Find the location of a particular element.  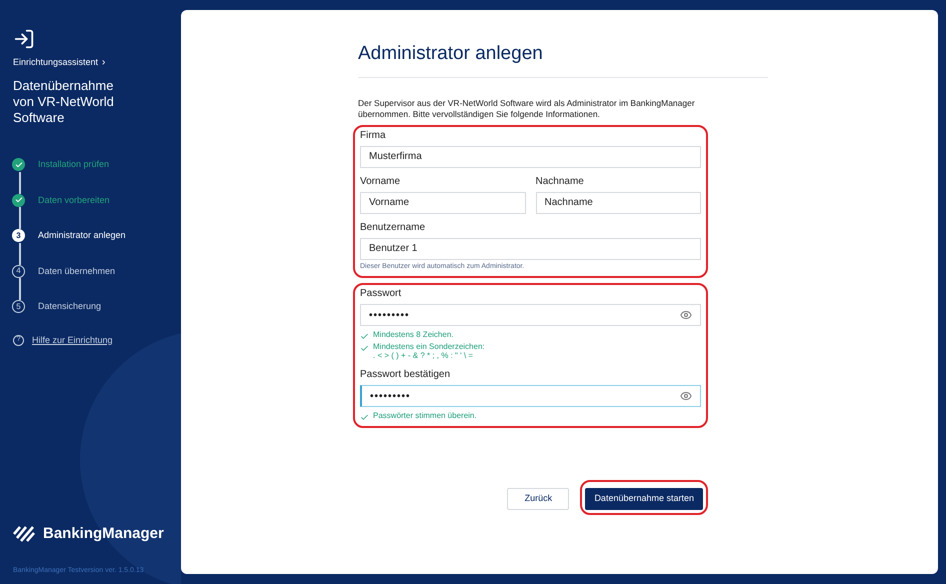

field-label: Passwort is located at coordinates (381, 294).